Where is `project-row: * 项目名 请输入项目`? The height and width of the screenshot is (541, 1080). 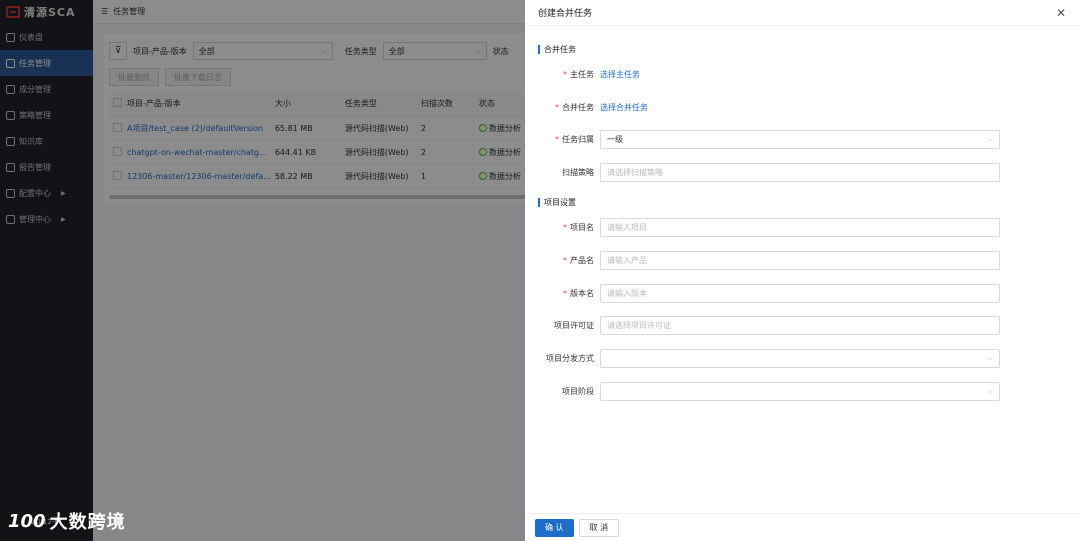
project-row: * 项目名 请输入项目 is located at coordinates (762, 227).